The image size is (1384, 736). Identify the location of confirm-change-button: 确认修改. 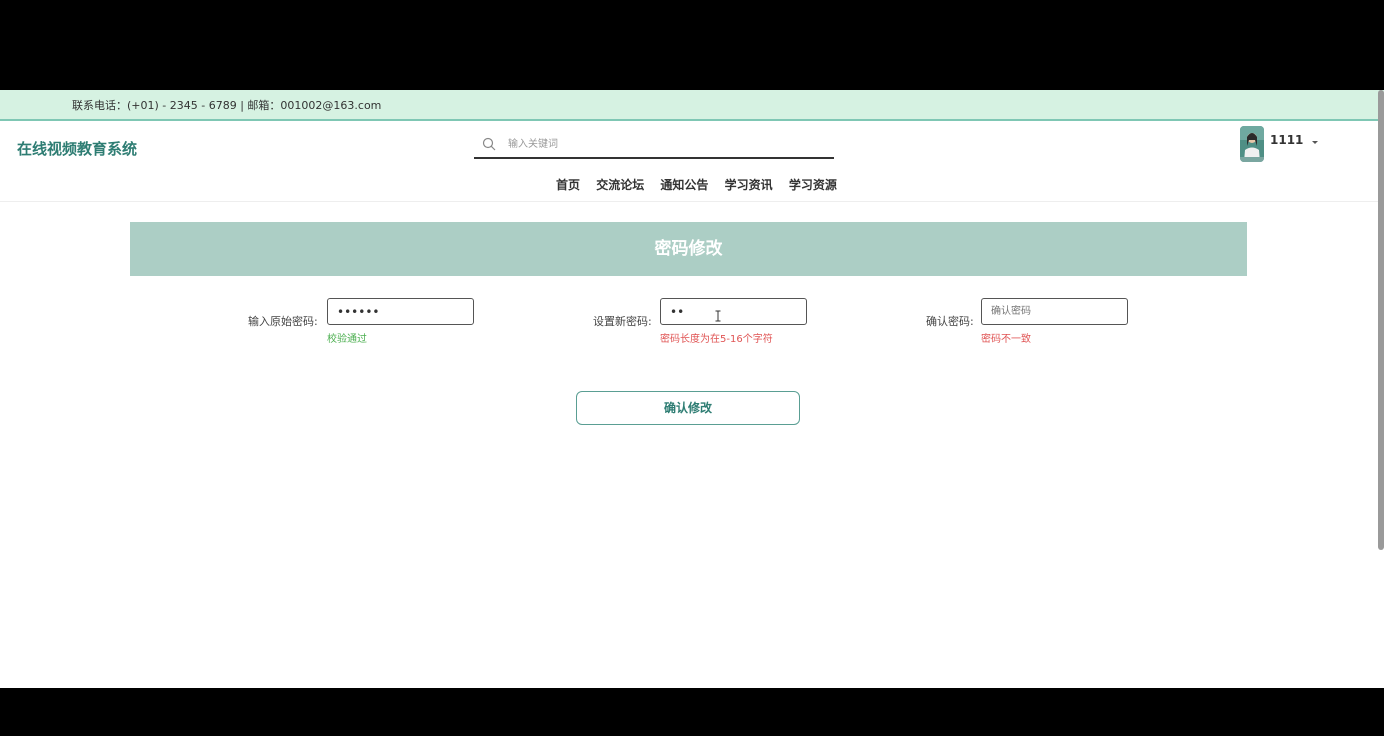
(688, 408).